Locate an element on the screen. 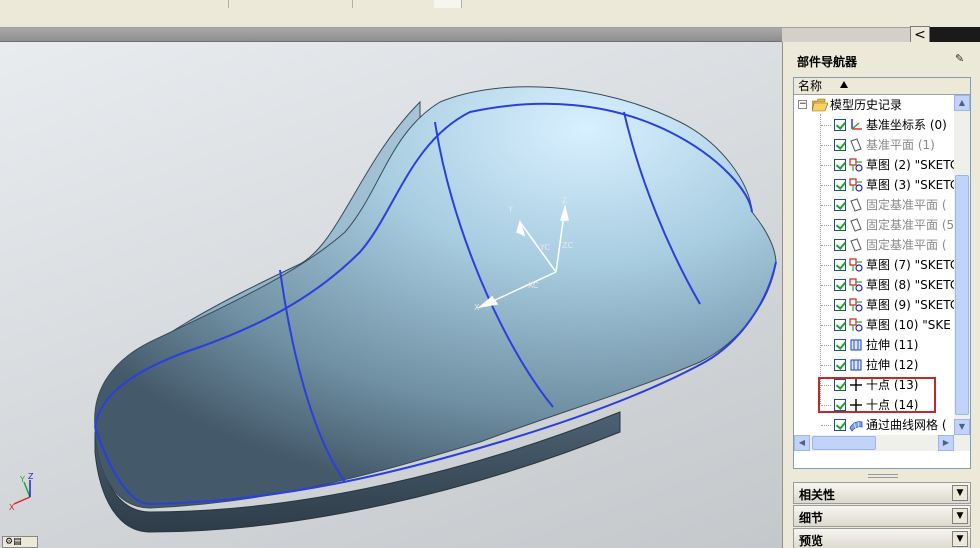  tree-item-label: 固定基准平面 (5 is located at coordinates (910, 225).